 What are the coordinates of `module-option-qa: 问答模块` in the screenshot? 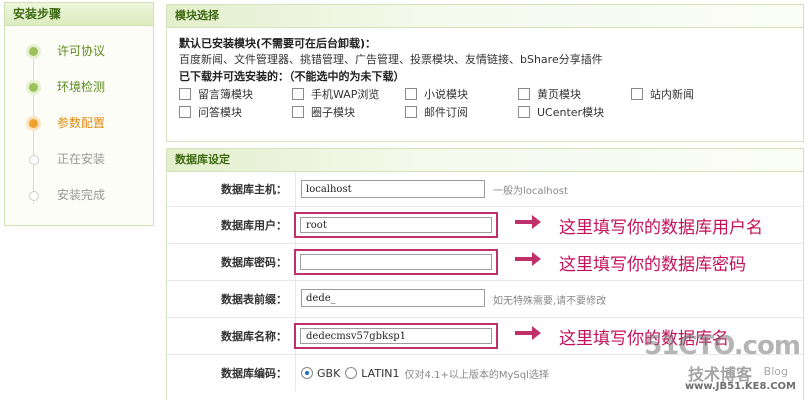 It's located at (235, 112).